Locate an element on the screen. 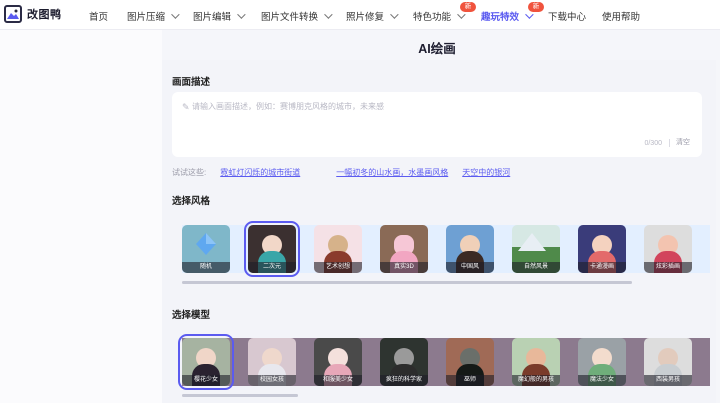  model-card-sakura-girl: 樱花少女 is located at coordinates (206, 362).